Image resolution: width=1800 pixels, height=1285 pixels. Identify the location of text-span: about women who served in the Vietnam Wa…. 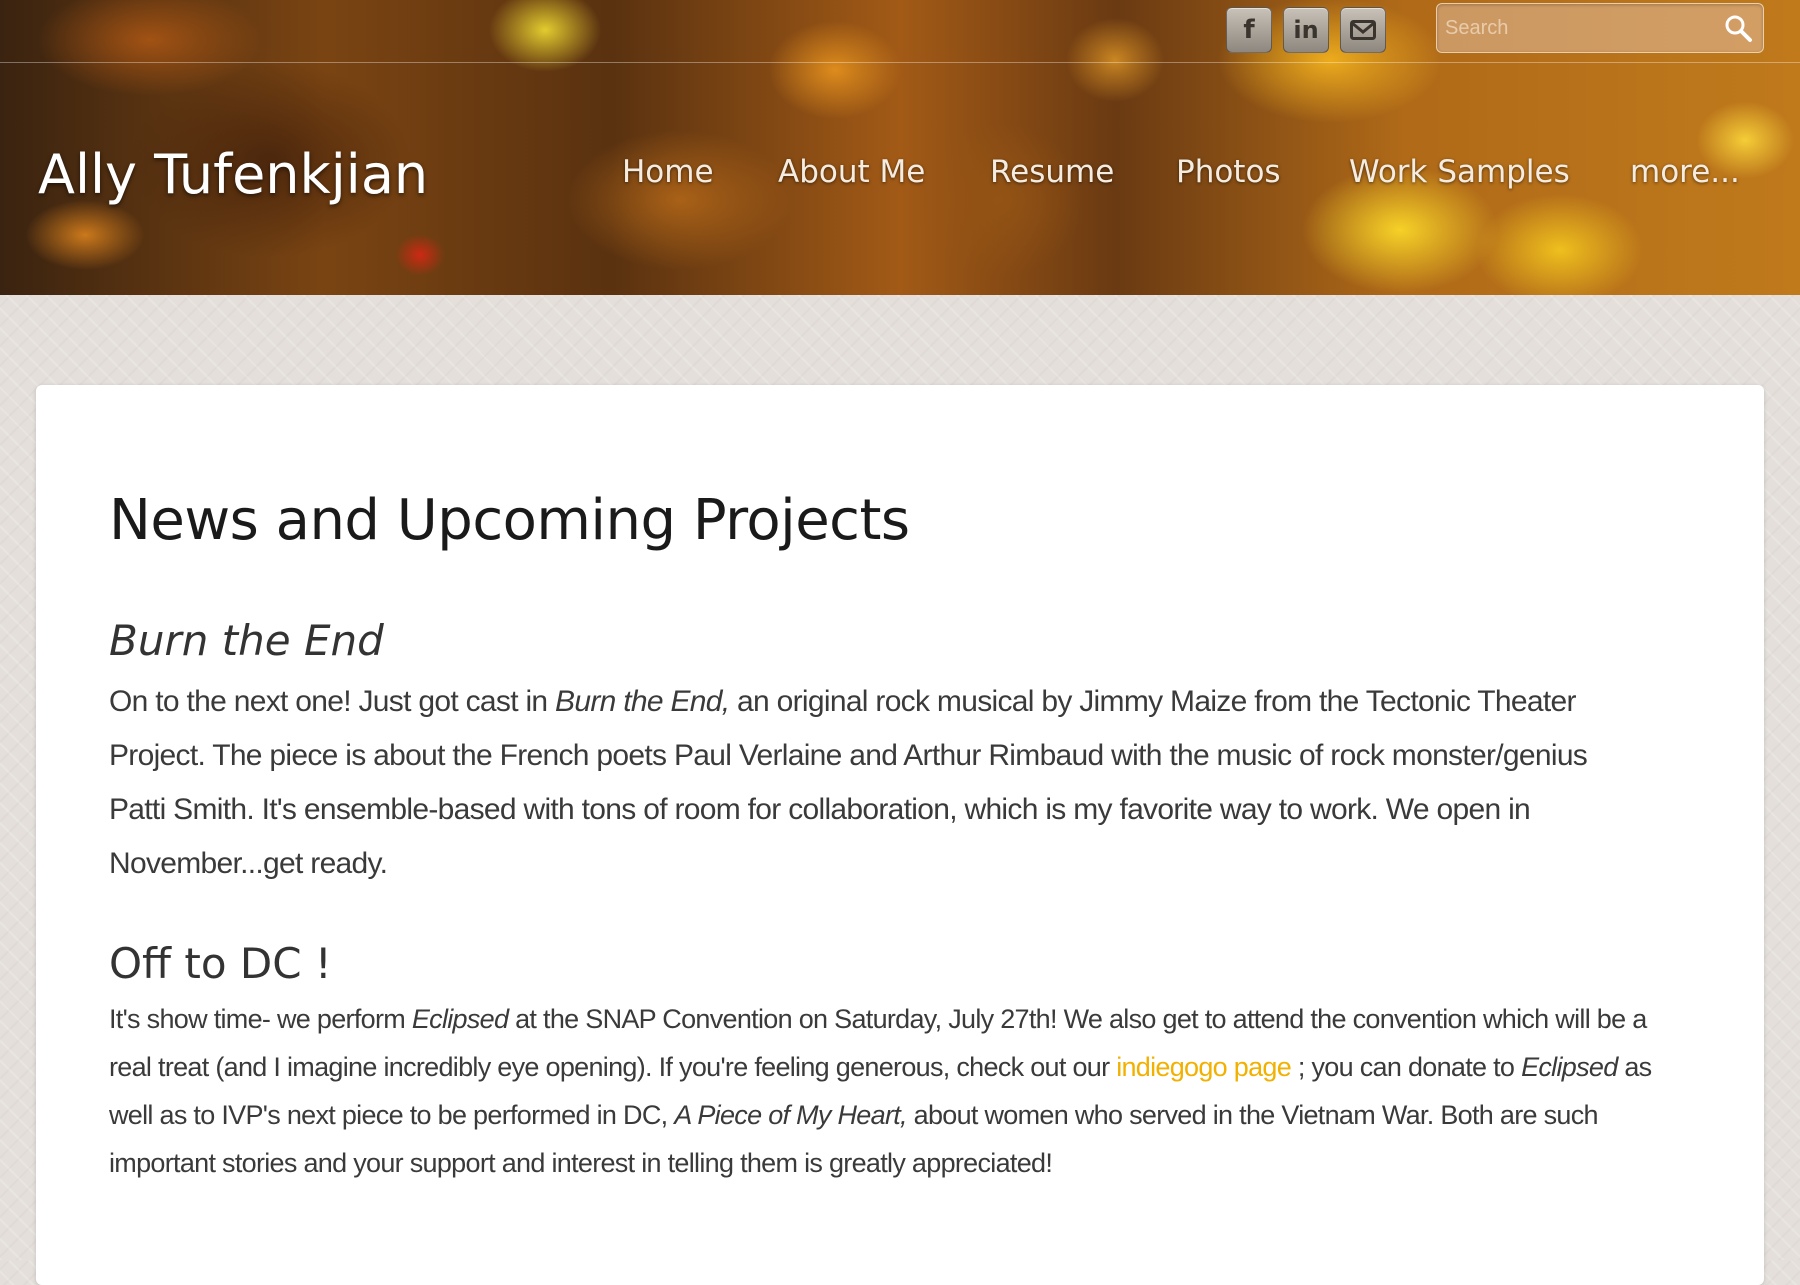
(1252, 1115).